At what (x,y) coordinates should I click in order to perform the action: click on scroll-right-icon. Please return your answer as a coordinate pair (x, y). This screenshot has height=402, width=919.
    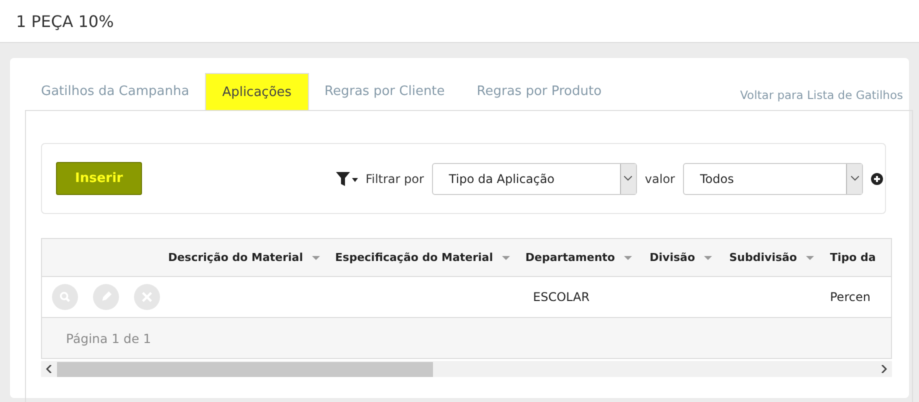
    Looking at the image, I should click on (884, 369).